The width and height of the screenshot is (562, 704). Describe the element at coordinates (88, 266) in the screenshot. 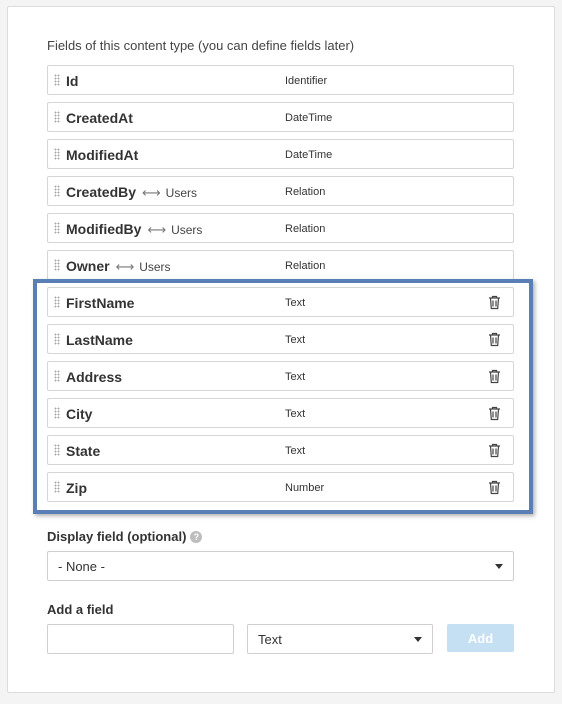

I see `field-name: Owner` at that location.